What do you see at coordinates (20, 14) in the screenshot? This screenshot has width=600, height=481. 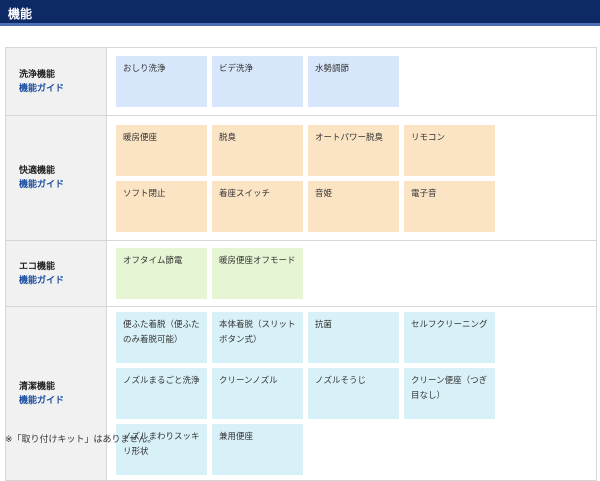 I see `section-title: 機能` at bounding box center [20, 14].